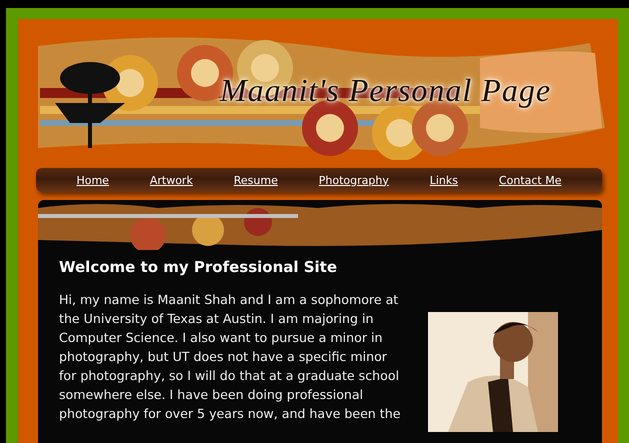  What do you see at coordinates (92, 180) in the screenshot?
I see `nav-link: Home` at bounding box center [92, 180].